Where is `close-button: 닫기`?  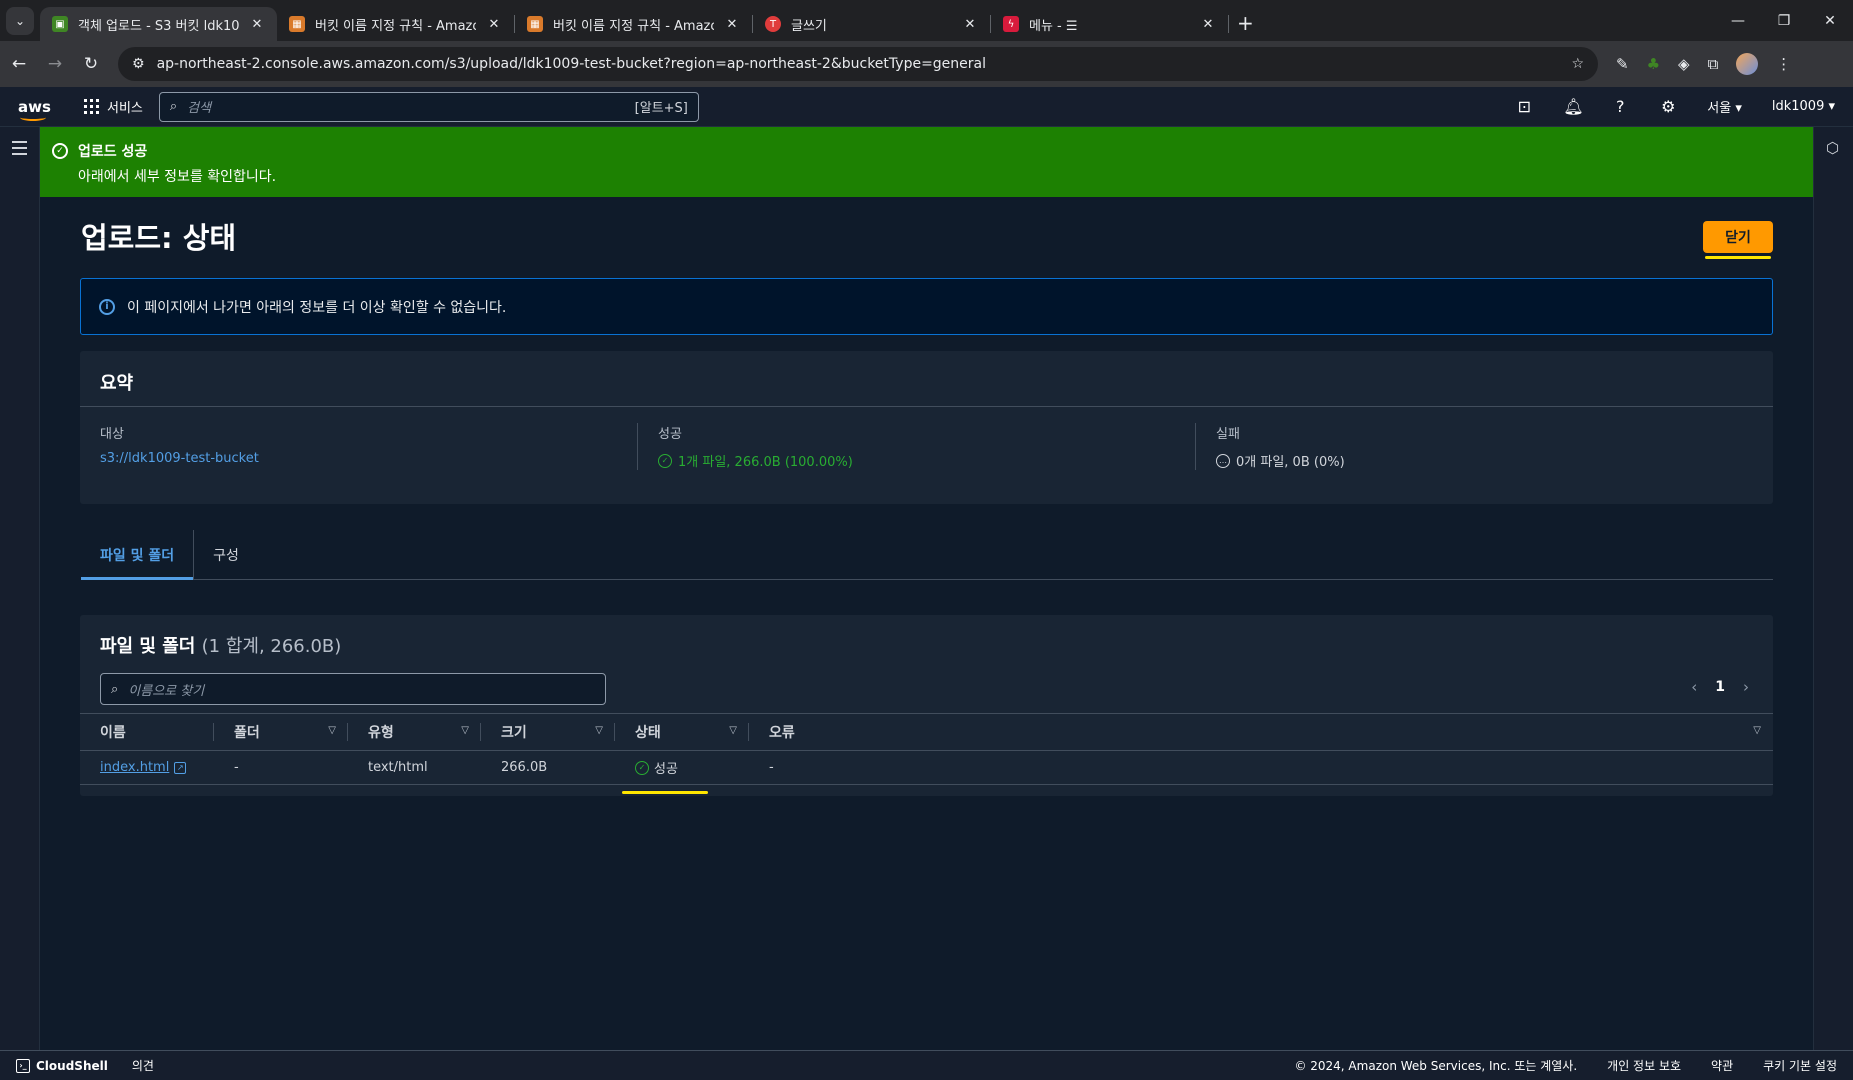 close-button: 닫기 is located at coordinates (1738, 237).